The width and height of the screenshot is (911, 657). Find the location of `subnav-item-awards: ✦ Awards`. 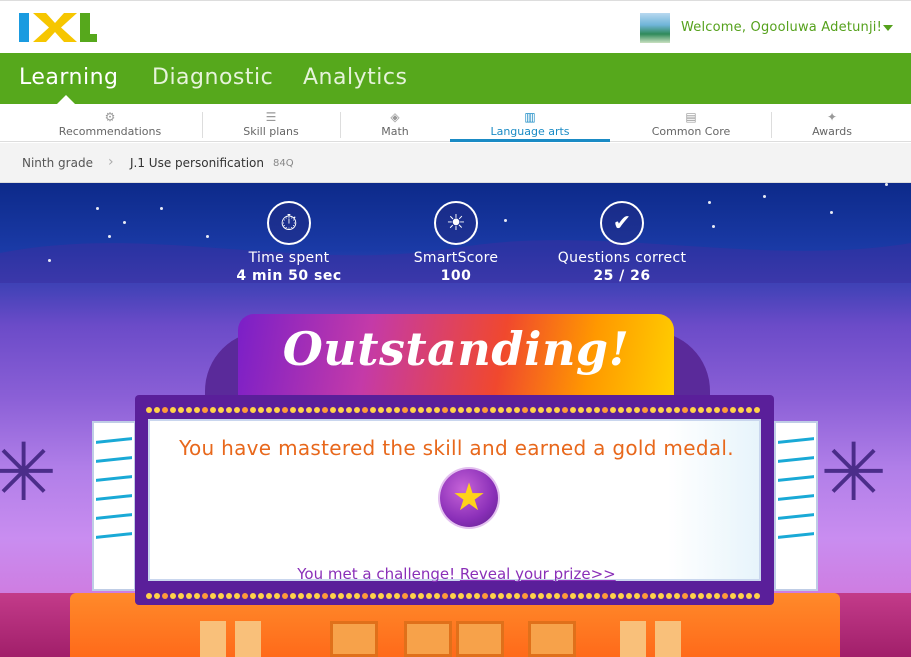

subnav-item-awards: ✦ Awards is located at coordinates (832, 123).